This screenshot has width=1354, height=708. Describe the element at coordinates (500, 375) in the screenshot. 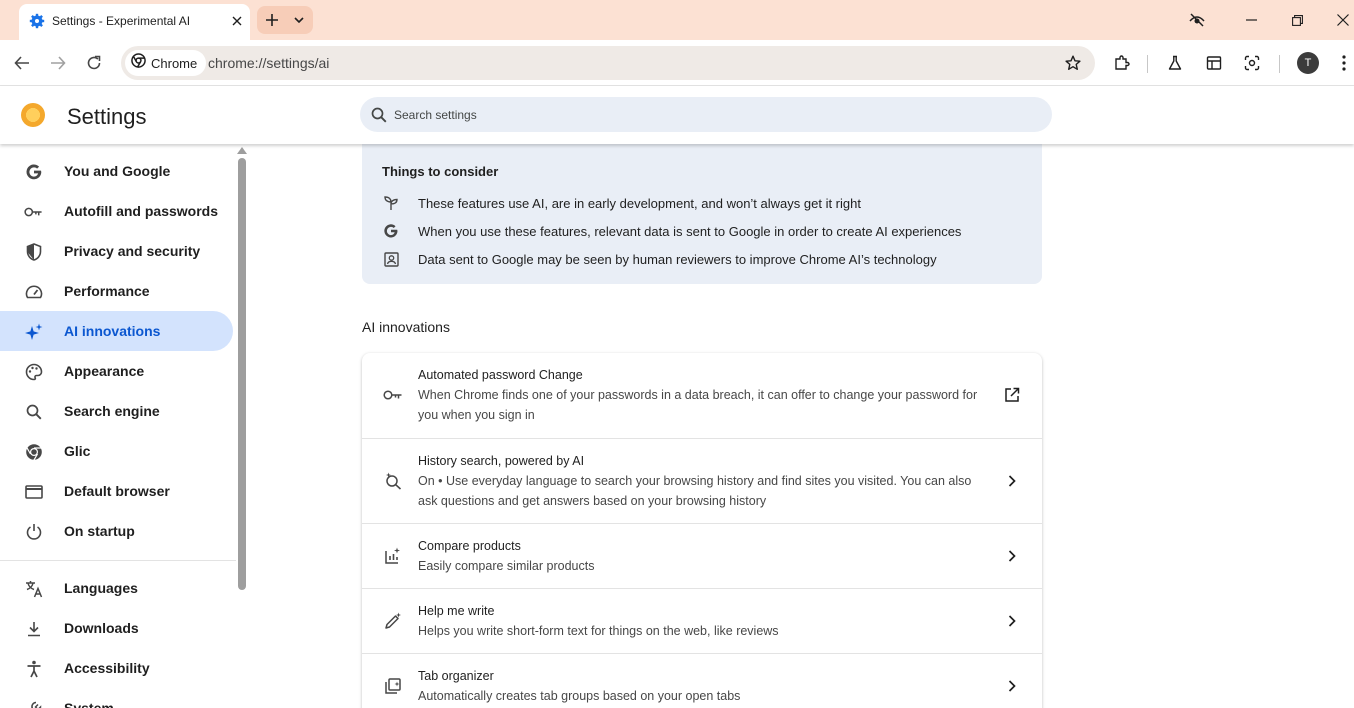

I see `row-title: Automated password Change` at that location.